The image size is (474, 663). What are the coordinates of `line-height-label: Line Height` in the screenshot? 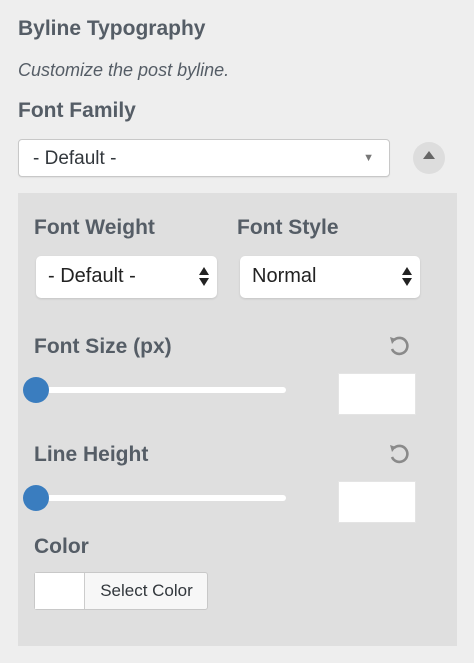 It's located at (91, 454).